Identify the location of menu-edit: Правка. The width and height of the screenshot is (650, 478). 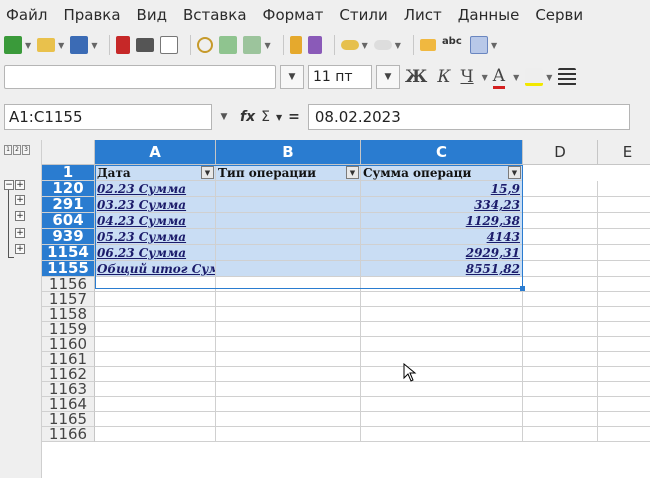
(91, 15).